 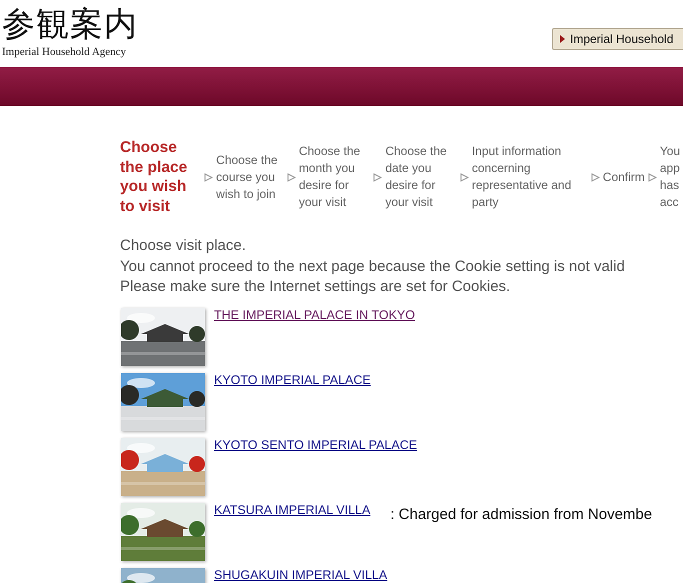 I want to click on intro-text: You cannot proceed to the next page because the Cookie setting is not valid, so click(x=373, y=266).